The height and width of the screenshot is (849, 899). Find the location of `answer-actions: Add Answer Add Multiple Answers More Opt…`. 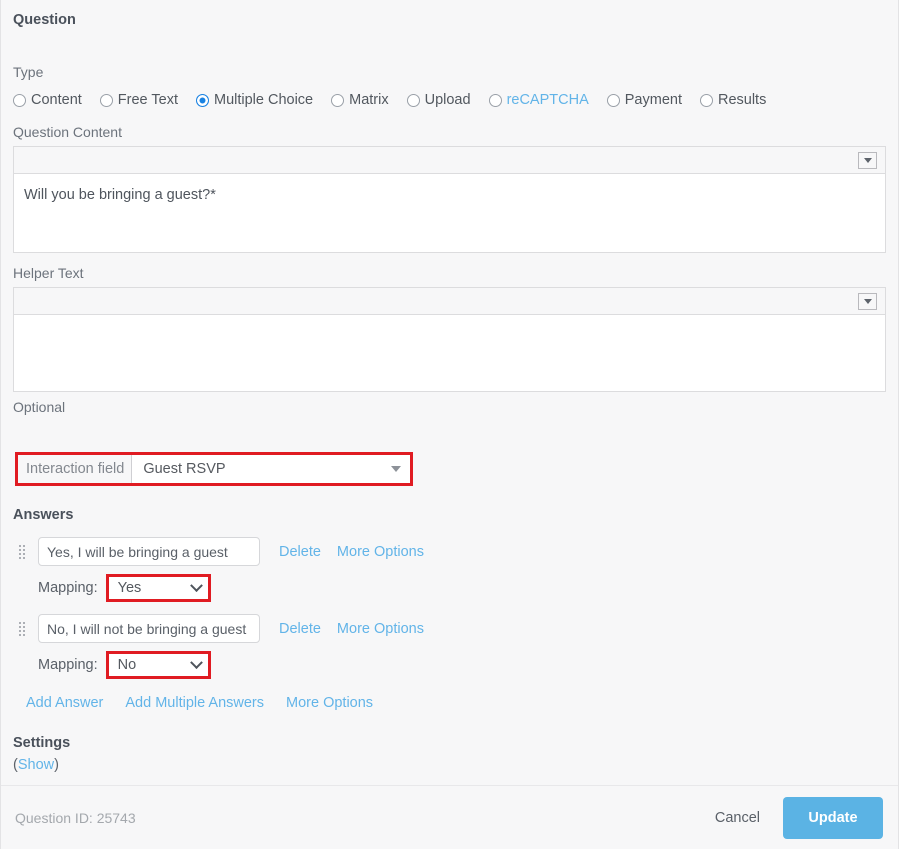

answer-actions: Add Answer Add Multiple Answers More Opt… is located at coordinates (456, 703).